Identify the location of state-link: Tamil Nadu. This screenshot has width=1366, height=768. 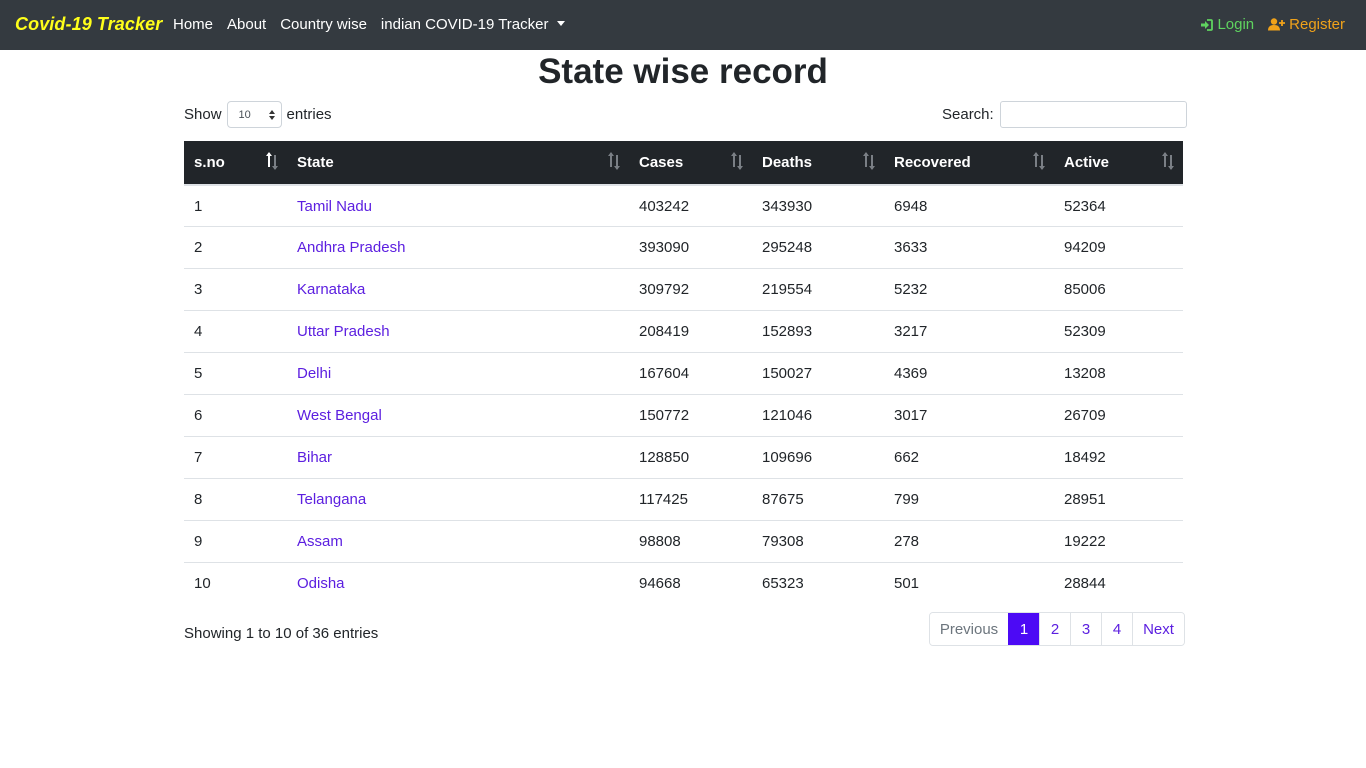
(458, 206).